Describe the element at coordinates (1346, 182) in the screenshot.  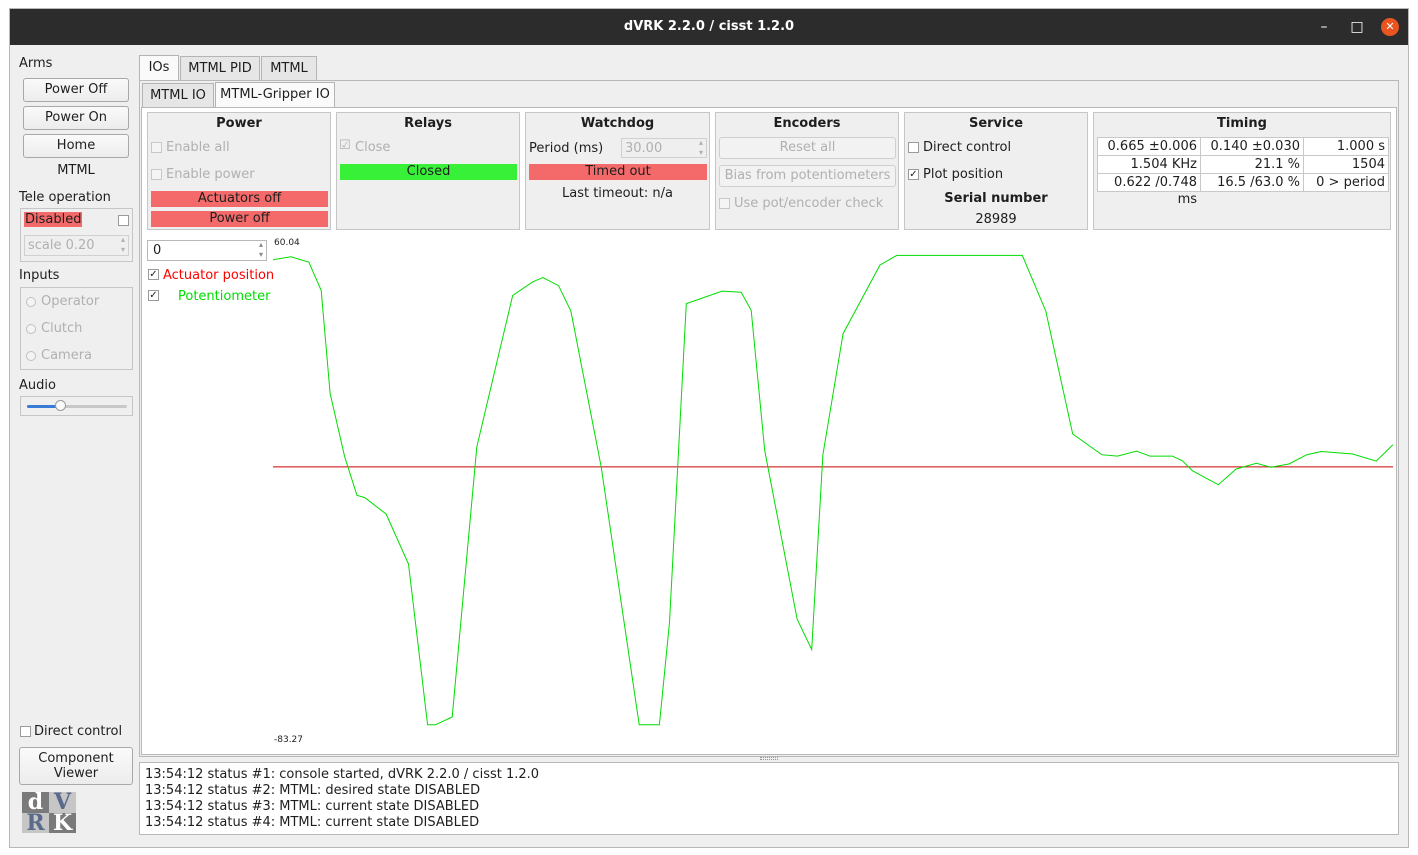
I see `timing-cell: 0 > period` at that location.